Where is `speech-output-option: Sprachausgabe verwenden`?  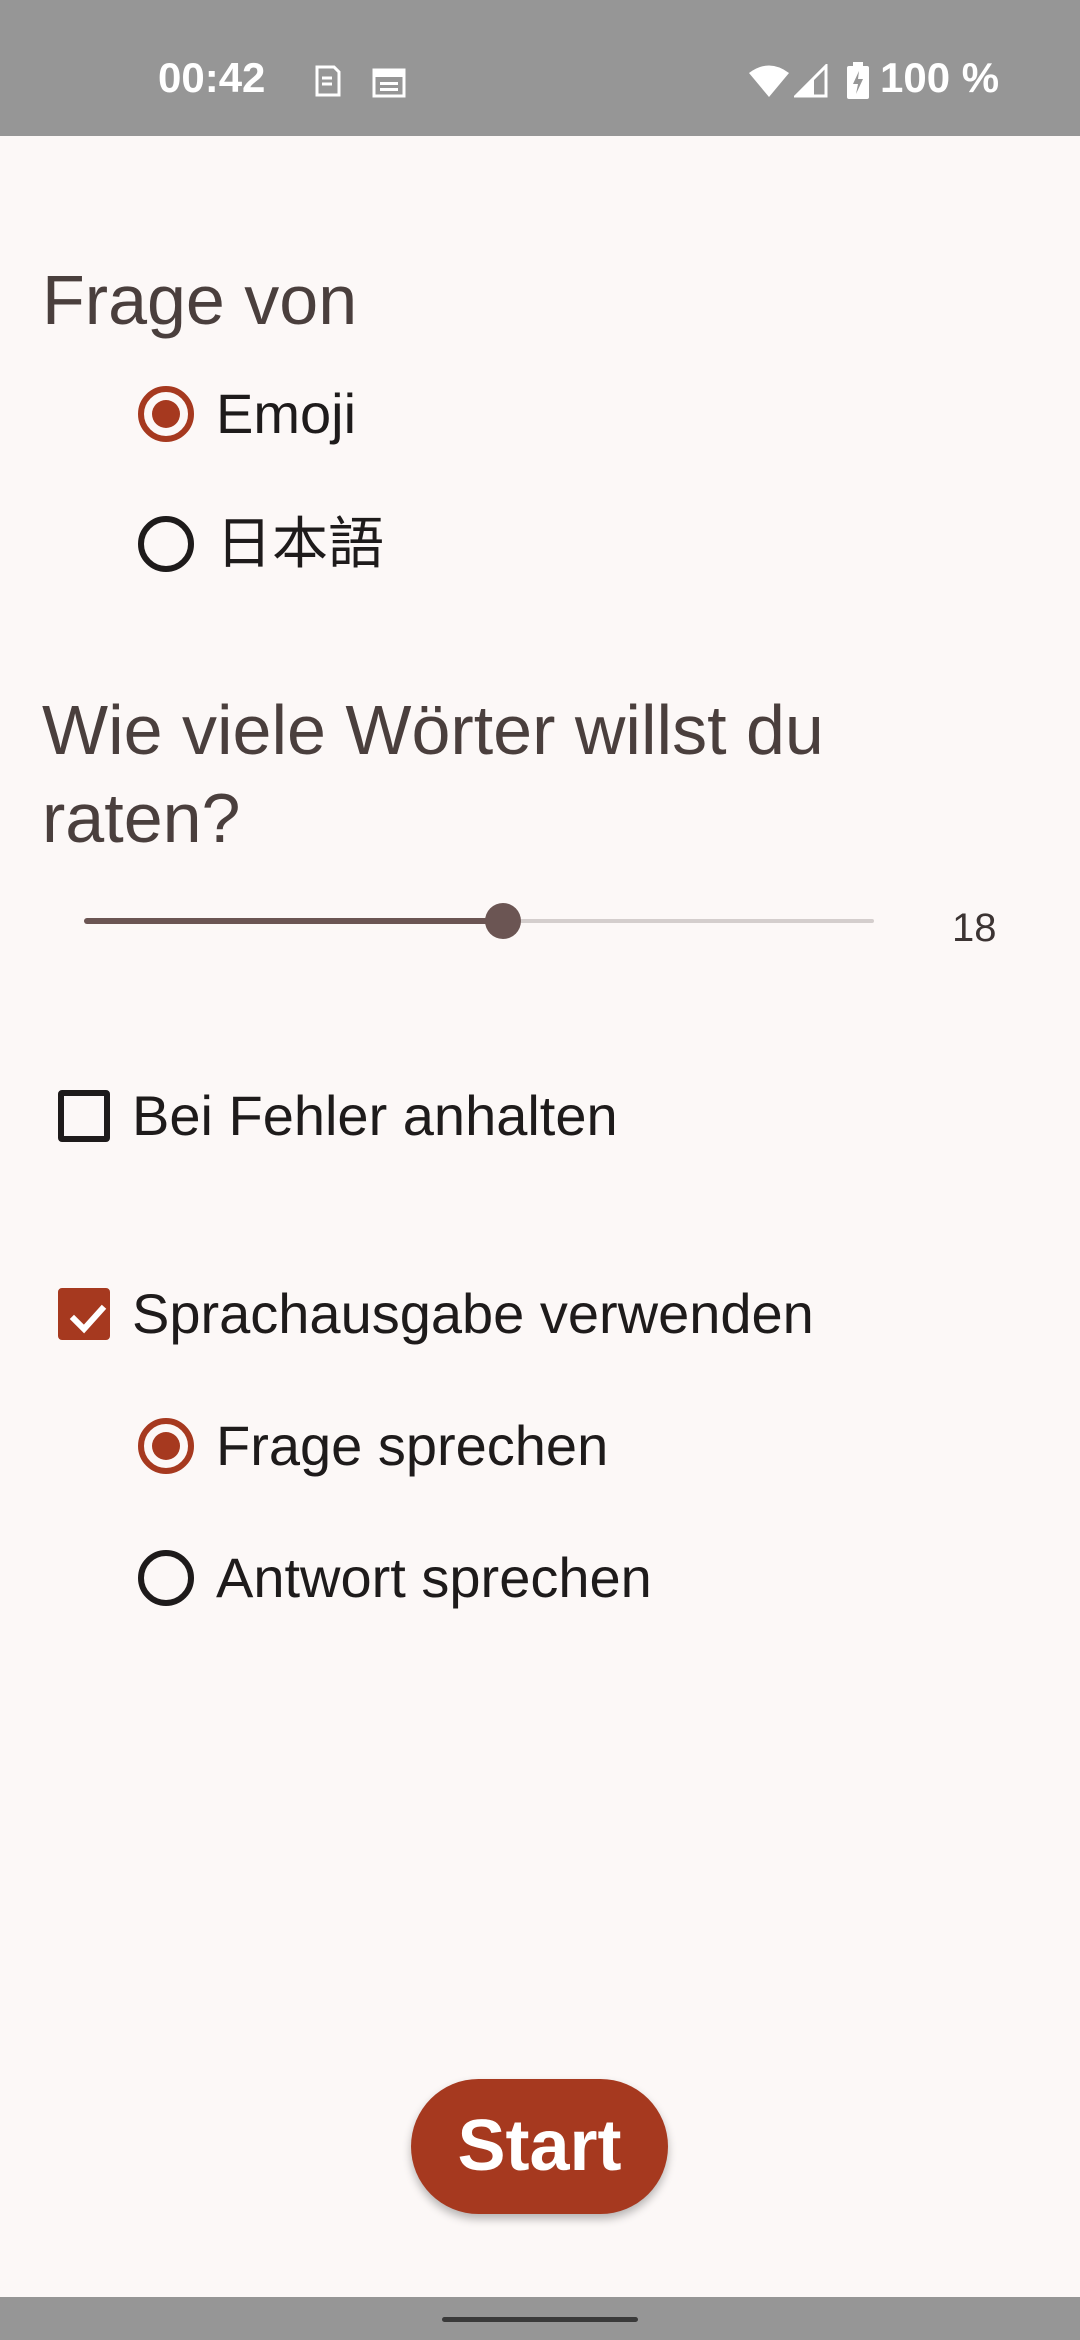 speech-output-option: Sprachausgabe verwenden is located at coordinates (436, 1314).